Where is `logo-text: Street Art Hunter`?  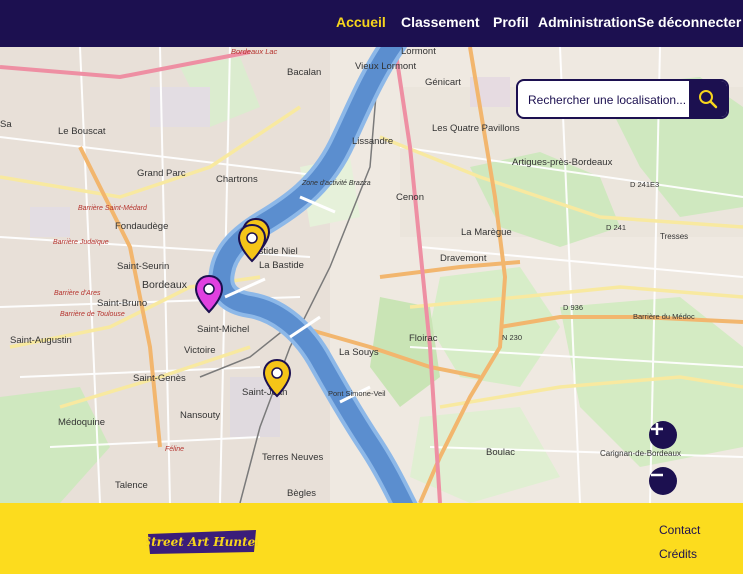
logo-text: Street Art Hunter is located at coordinates (202, 542).